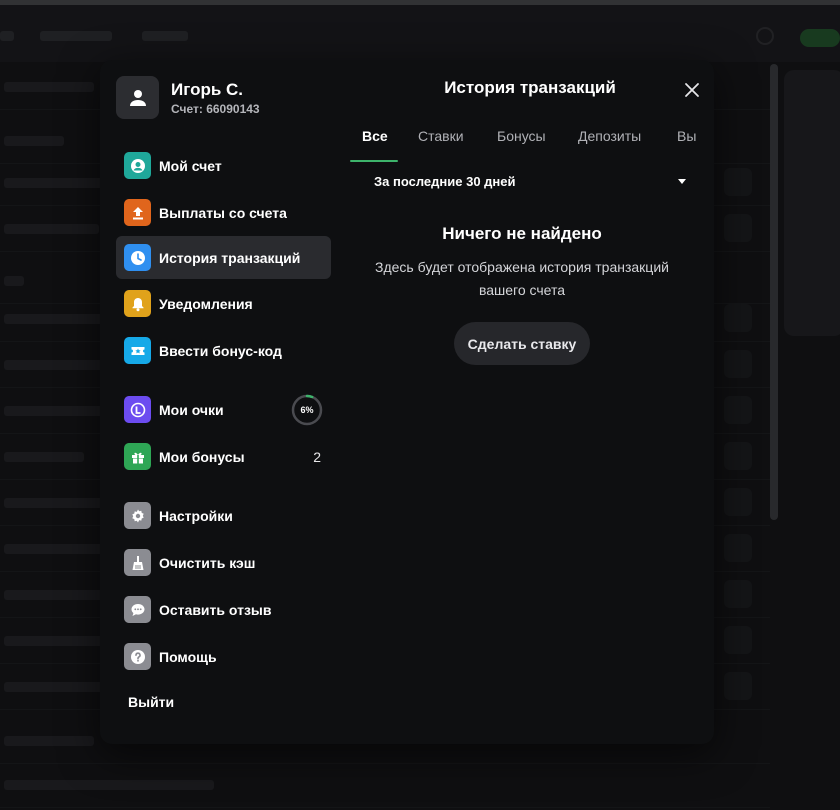 The height and width of the screenshot is (810, 840). Describe the element at coordinates (317, 456) in the screenshot. I see `bonuses-count: 2` at that location.